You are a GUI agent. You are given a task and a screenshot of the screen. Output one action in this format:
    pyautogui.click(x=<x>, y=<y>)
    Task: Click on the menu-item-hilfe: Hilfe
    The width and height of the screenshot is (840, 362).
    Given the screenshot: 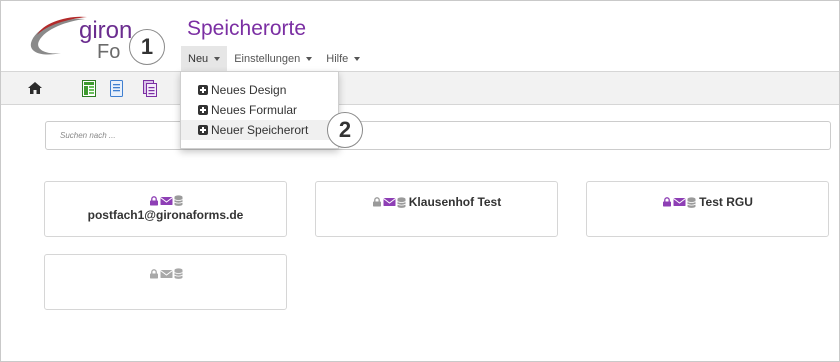 What is the action you would take?
    pyautogui.click(x=343, y=59)
    